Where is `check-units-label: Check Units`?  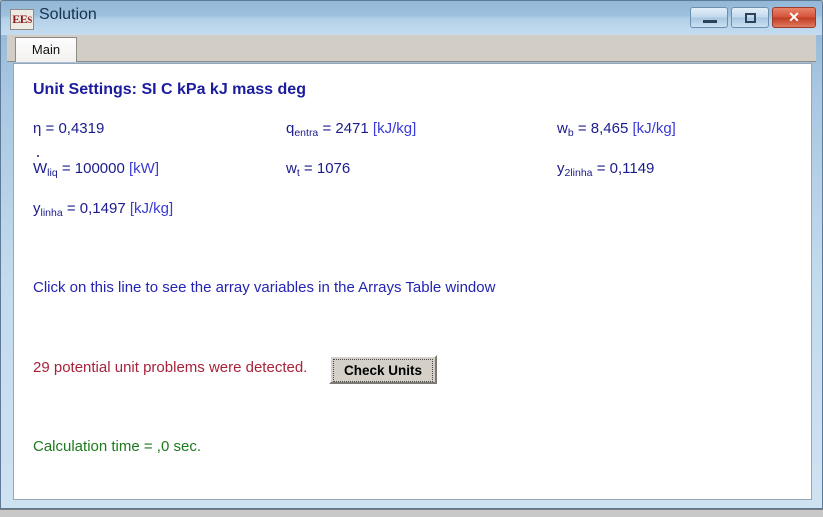
check-units-label: Check Units is located at coordinates (383, 370).